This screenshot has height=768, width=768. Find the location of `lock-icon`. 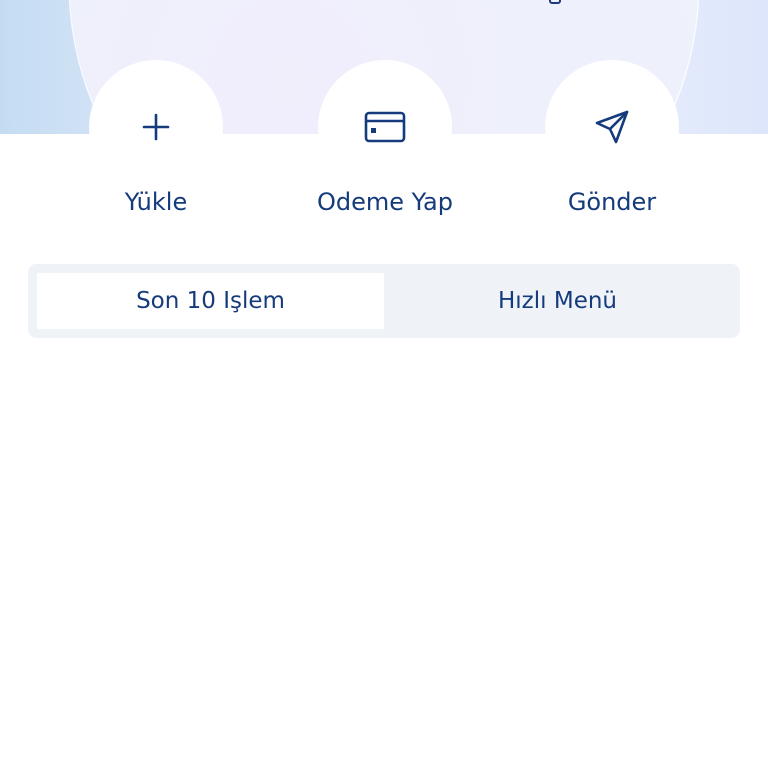

lock-icon is located at coordinates (555, 2).